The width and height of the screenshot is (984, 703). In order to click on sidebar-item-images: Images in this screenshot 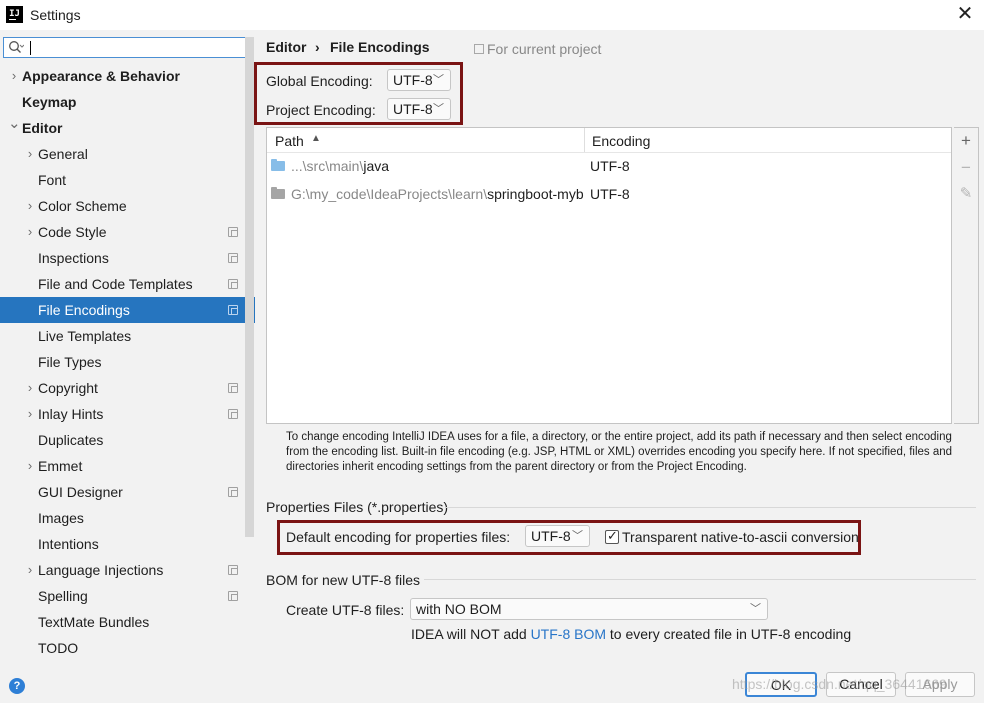, I will do `click(127, 518)`.